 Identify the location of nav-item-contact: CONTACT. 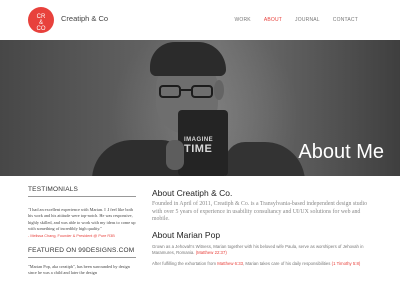
(345, 20).